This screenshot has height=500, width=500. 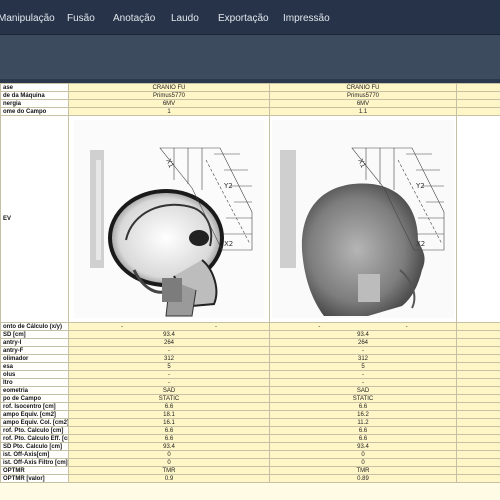 I want to click on menu-anotacao: Anotação, so click(x=134, y=19).